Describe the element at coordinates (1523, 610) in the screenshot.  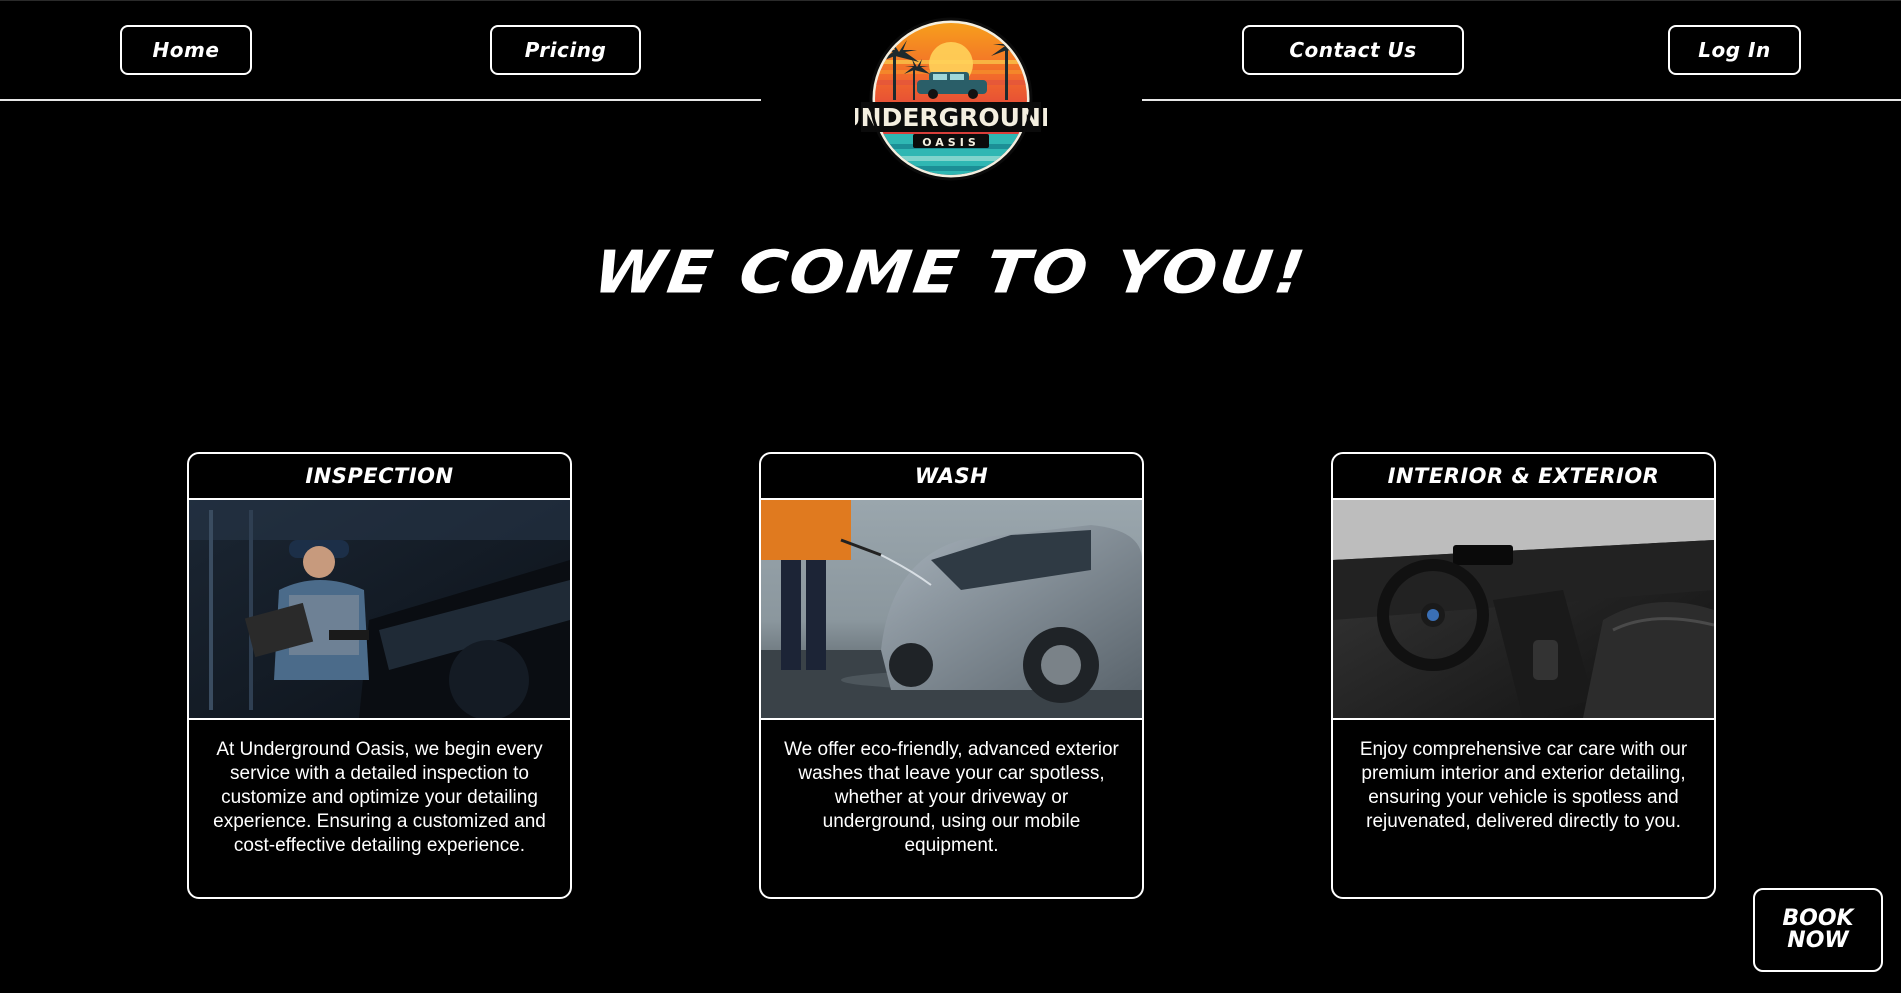
I see `interior-photo` at that location.